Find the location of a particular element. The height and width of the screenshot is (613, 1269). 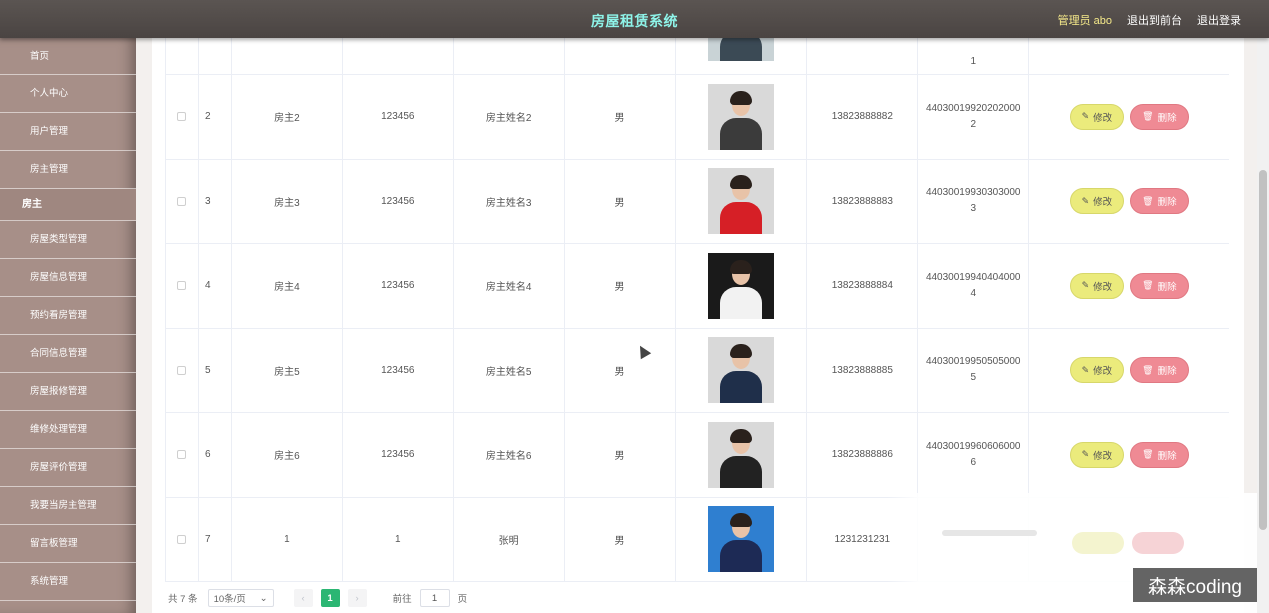

scrollbar is located at coordinates (1263, 325).